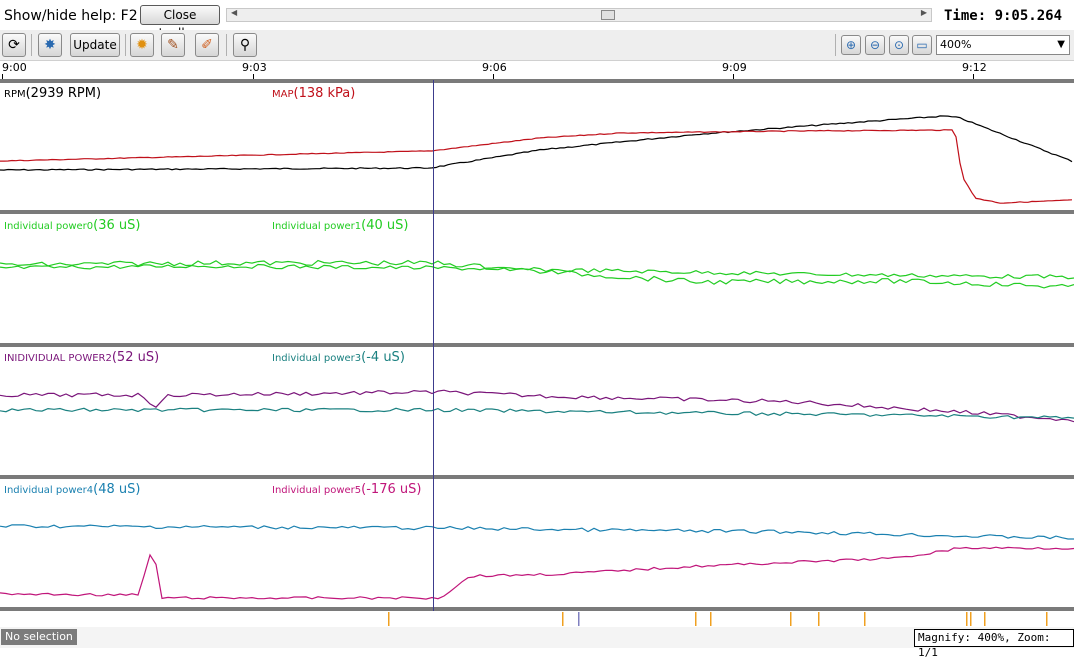  I want to click on channel-name: Individual power5, so click(317, 490).